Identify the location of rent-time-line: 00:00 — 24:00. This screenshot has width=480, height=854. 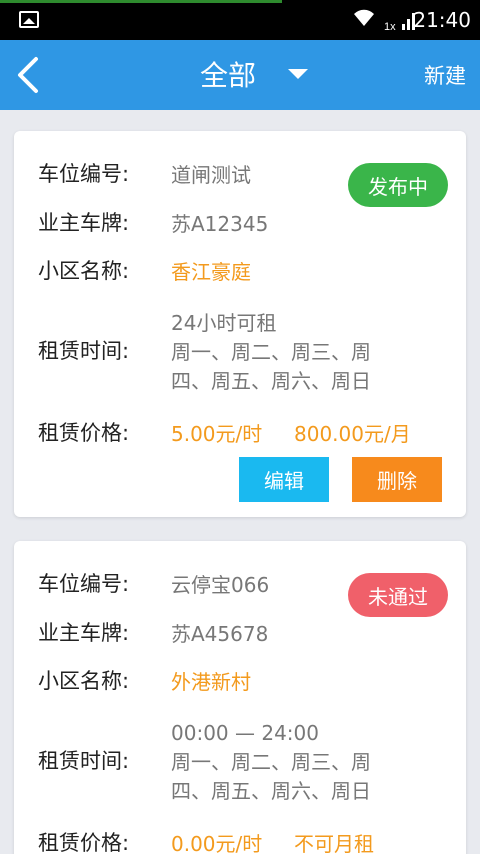
(245, 733).